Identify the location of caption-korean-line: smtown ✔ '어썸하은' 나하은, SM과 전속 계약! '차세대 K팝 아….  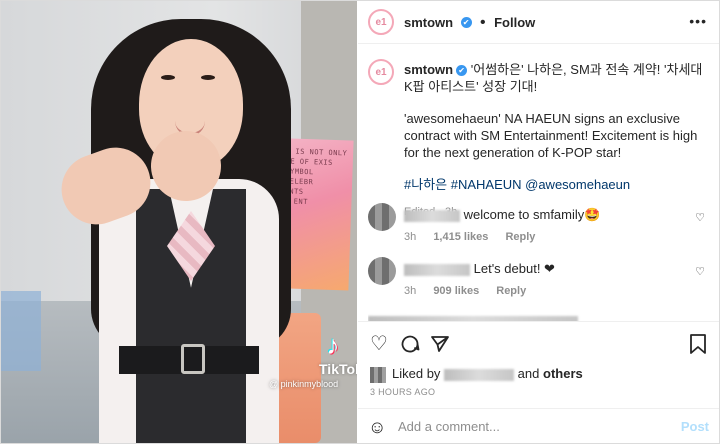
(557, 78).